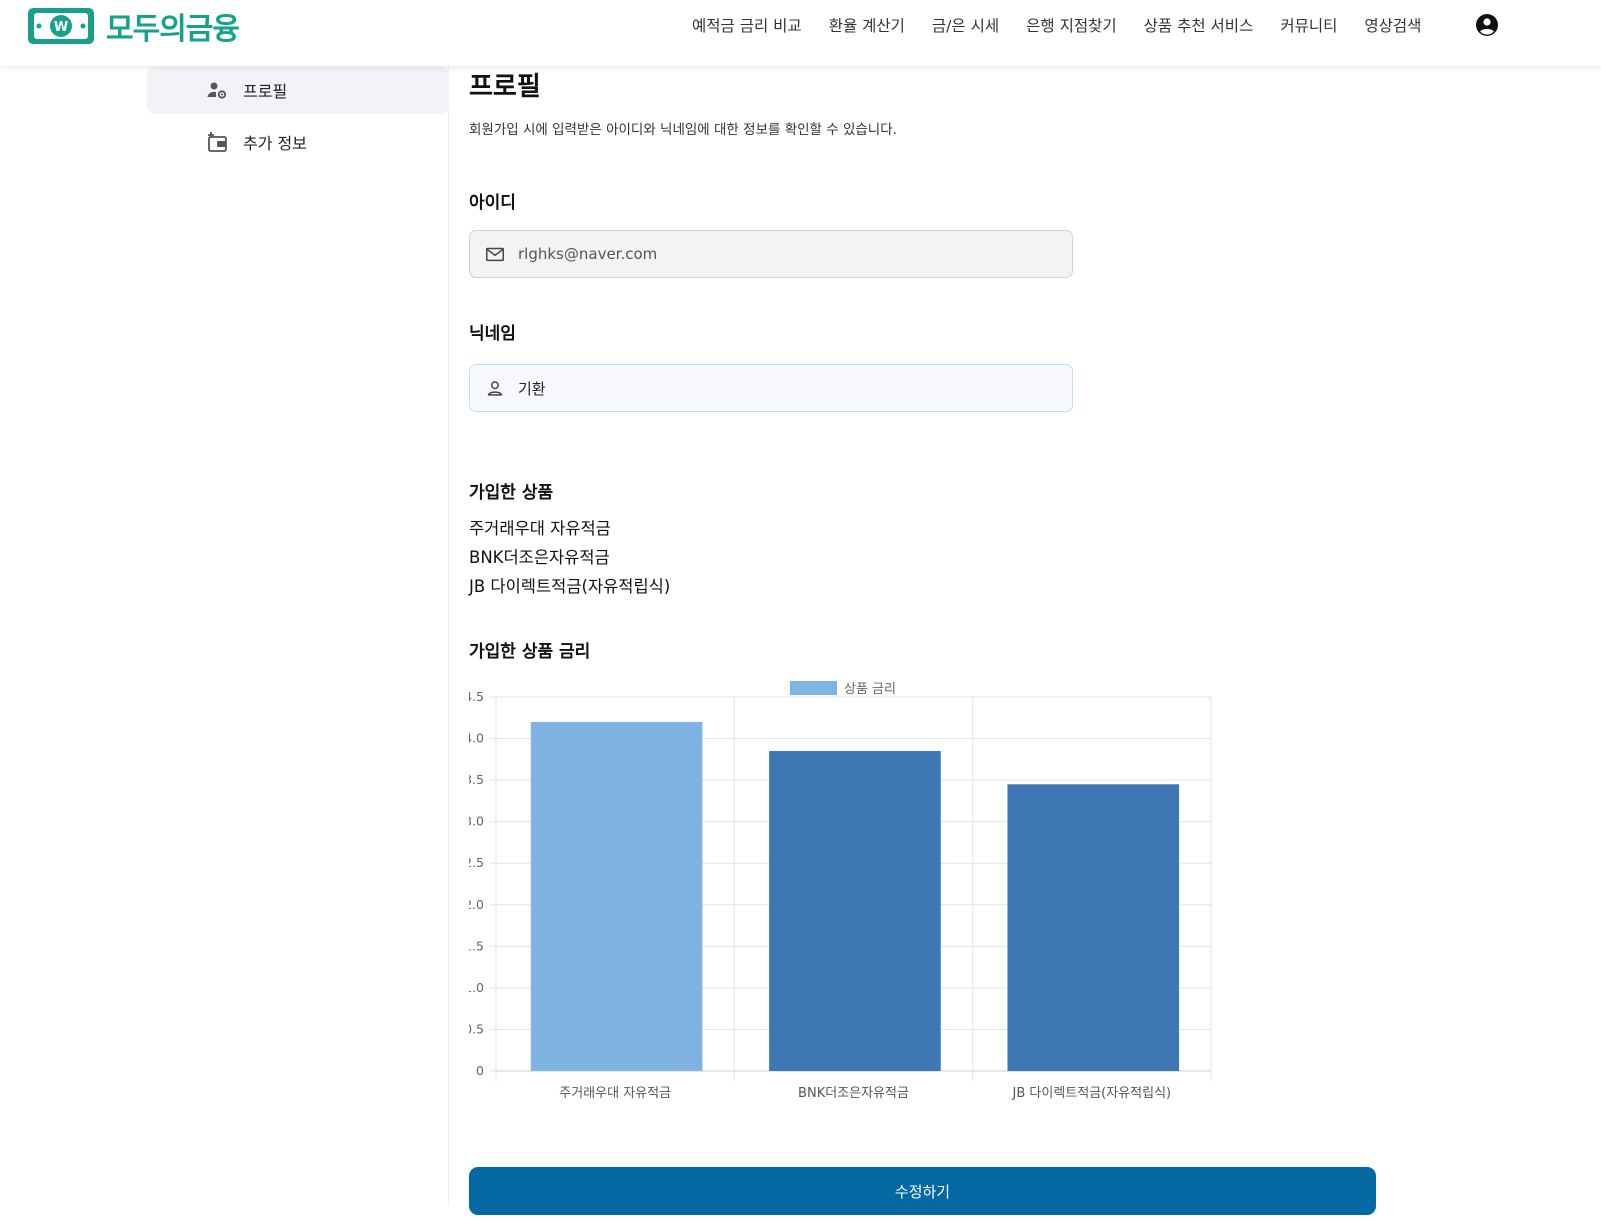 Image resolution: width=1601 pixels, height=1221 pixels. What do you see at coordinates (965, 25) in the screenshot?
I see `nav-gold-silver: 금/은 시세` at bounding box center [965, 25].